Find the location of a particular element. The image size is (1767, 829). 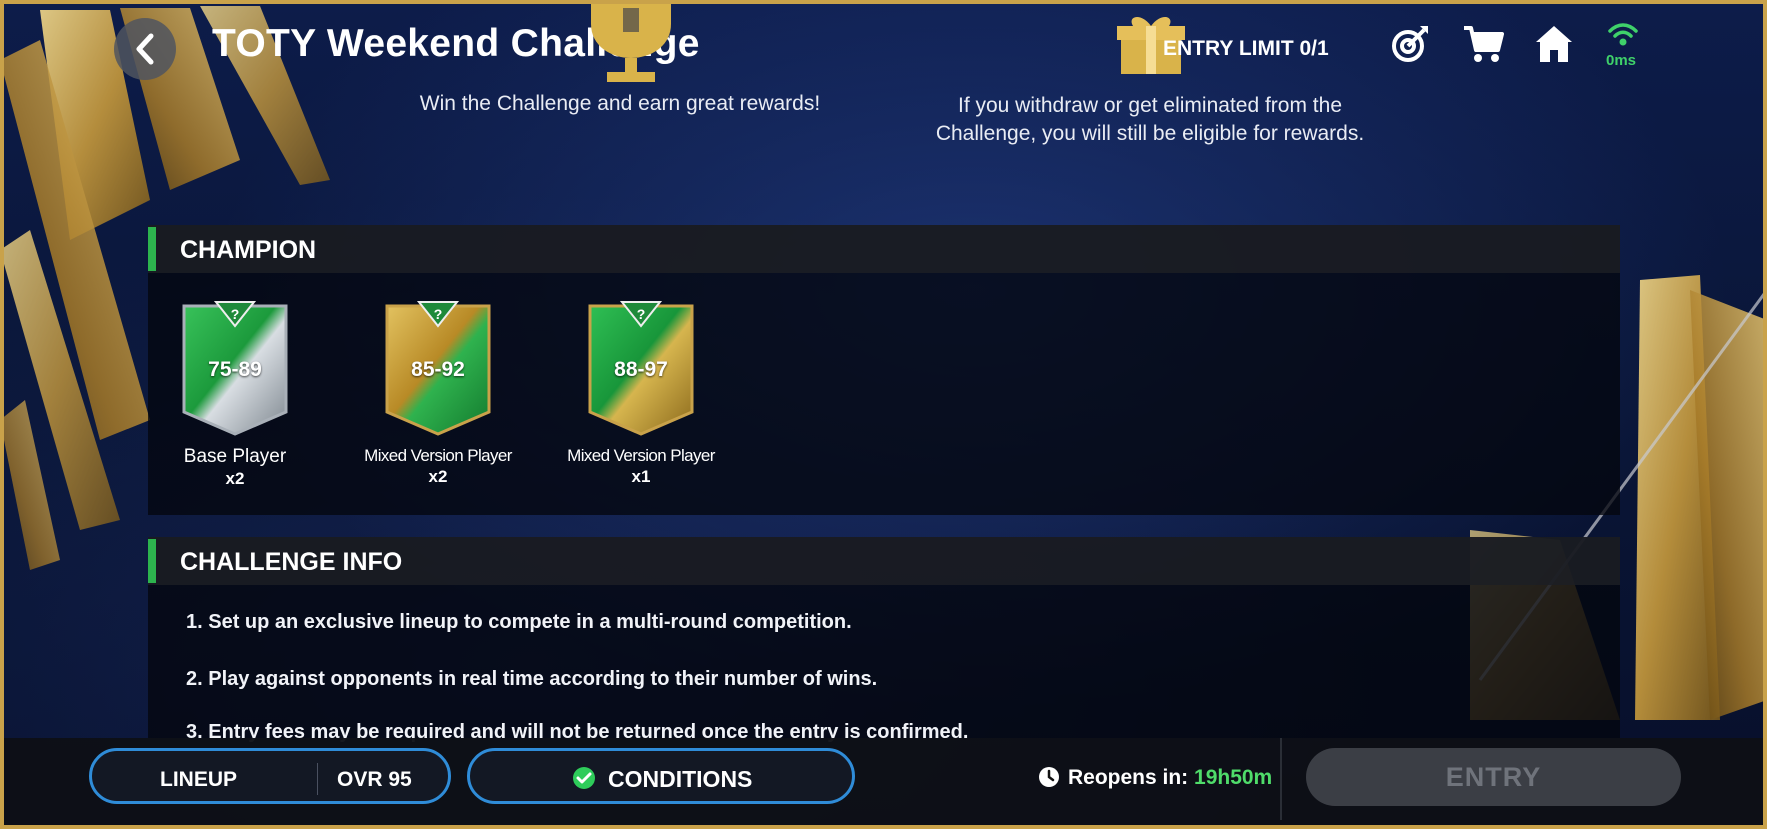

shop-button is located at coordinates (1483, 46).